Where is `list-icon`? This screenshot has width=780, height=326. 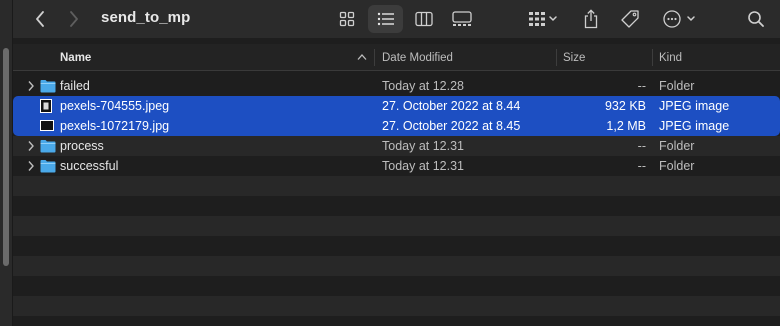
list-icon is located at coordinates (385, 19).